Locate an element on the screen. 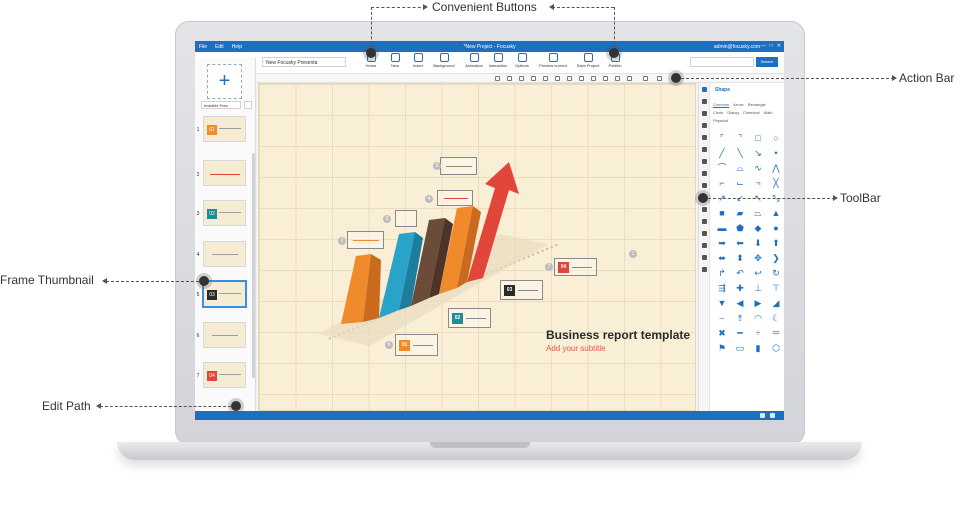  elbow-shape-icon: ⌐ is located at coordinates (722, 183).